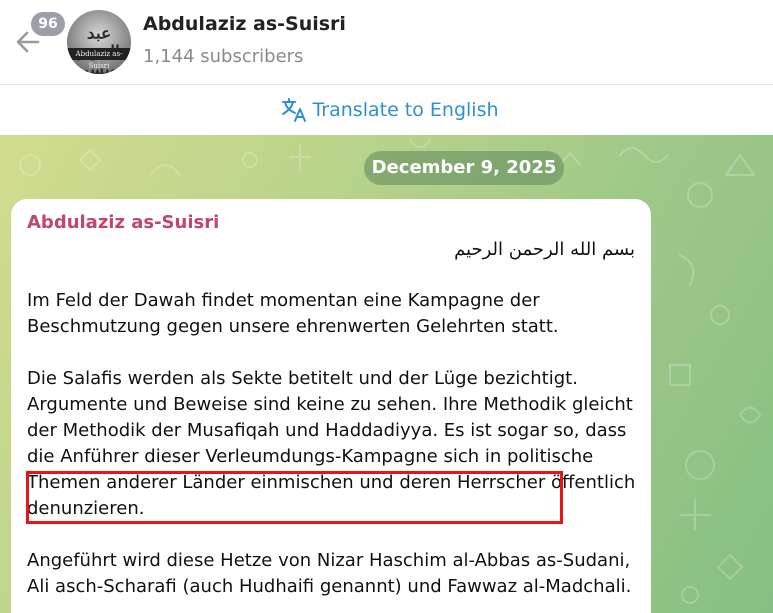 This screenshot has width=773, height=613. What do you see at coordinates (244, 24) in the screenshot?
I see `channel-title: Abdulaziz as-Suisri` at bounding box center [244, 24].